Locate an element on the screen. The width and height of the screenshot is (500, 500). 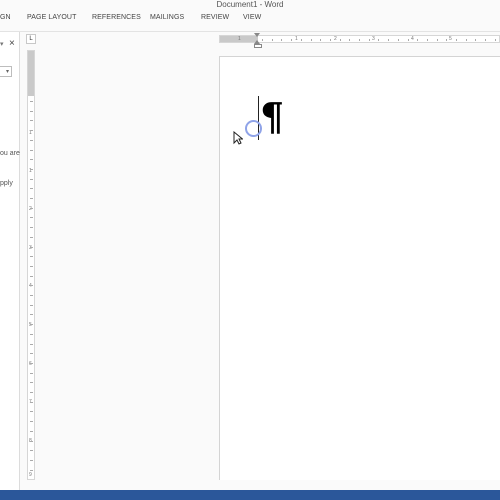
horizontal-ruler-number: 3 is located at coordinates (373, 39).